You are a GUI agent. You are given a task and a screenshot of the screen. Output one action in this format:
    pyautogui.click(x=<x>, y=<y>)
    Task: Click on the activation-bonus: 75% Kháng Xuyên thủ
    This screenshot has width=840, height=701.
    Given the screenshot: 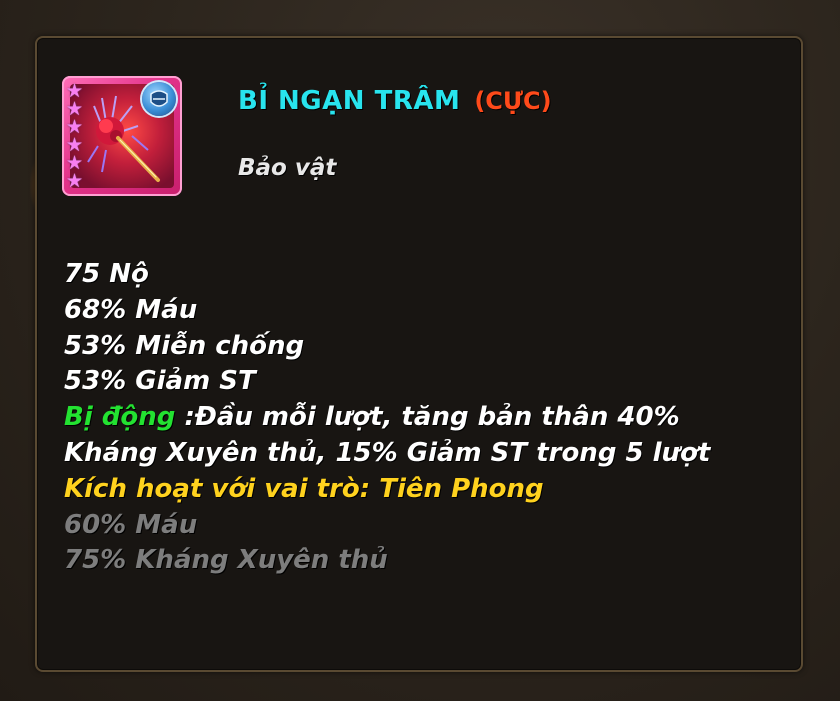 What is the action you would take?
    pyautogui.click(x=226, y=560)
    